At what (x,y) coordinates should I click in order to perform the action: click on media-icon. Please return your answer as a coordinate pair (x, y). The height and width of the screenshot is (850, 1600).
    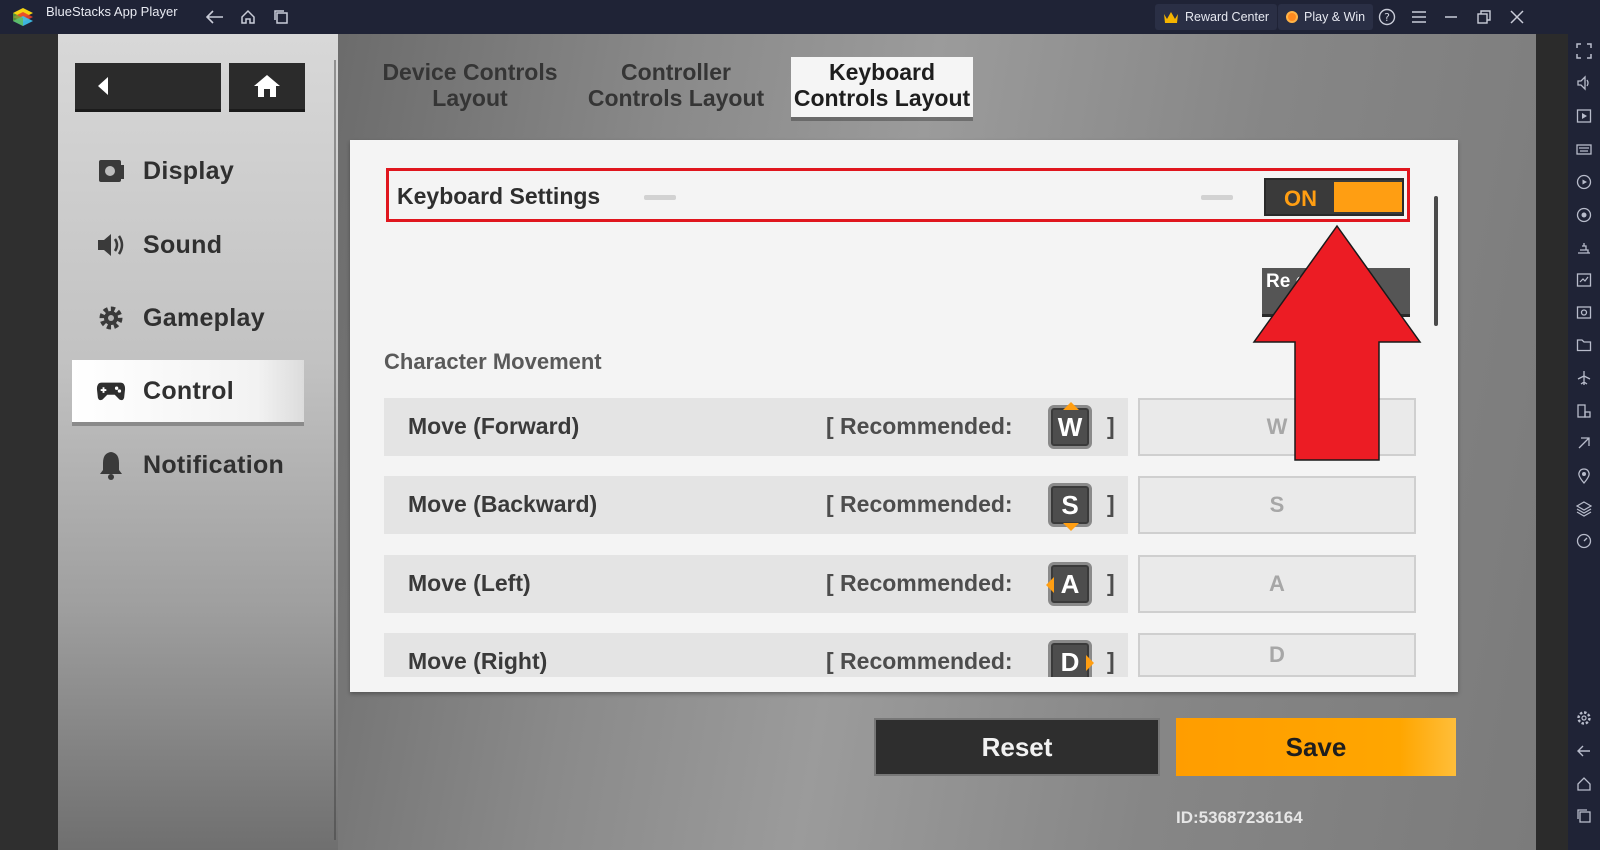
    Looking at the image, I should click on (1584, 116).